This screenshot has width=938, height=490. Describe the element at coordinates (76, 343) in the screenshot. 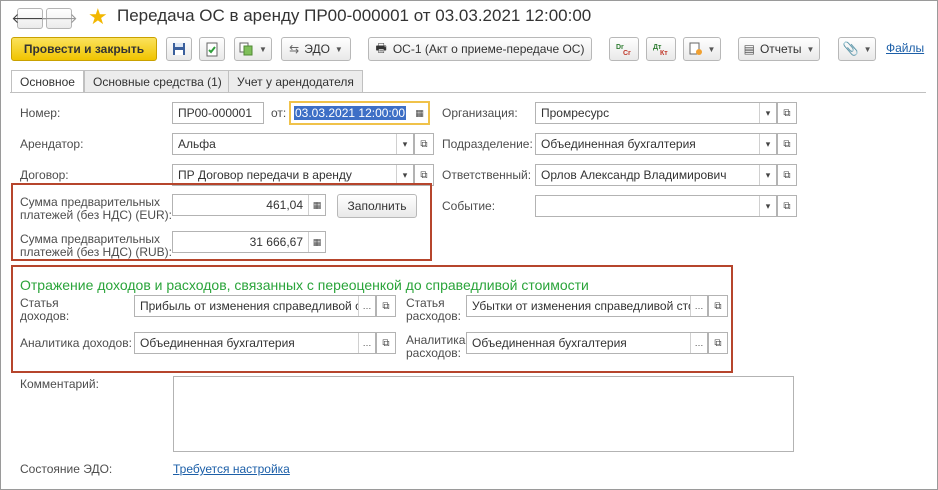

I see `income-analytics-label: Аналитика доходов:` at that location.